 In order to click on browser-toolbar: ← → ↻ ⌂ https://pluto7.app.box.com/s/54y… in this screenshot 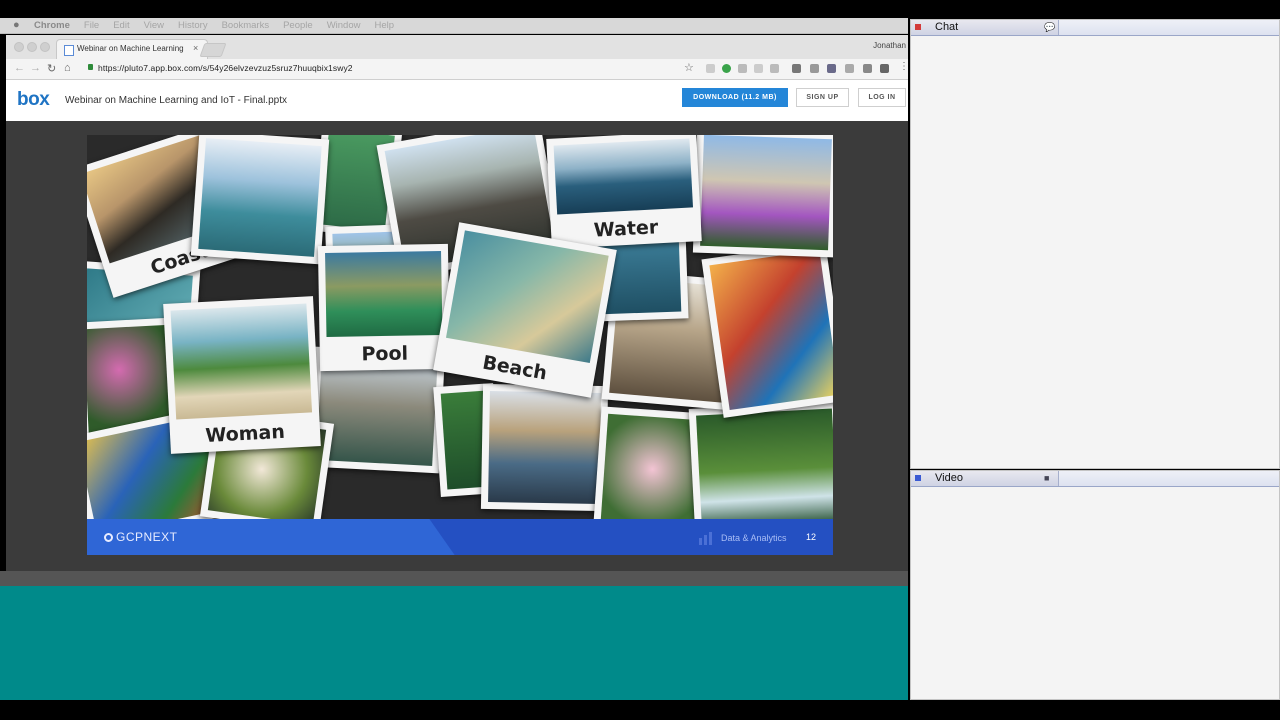, I will do `click(457, 69)`.